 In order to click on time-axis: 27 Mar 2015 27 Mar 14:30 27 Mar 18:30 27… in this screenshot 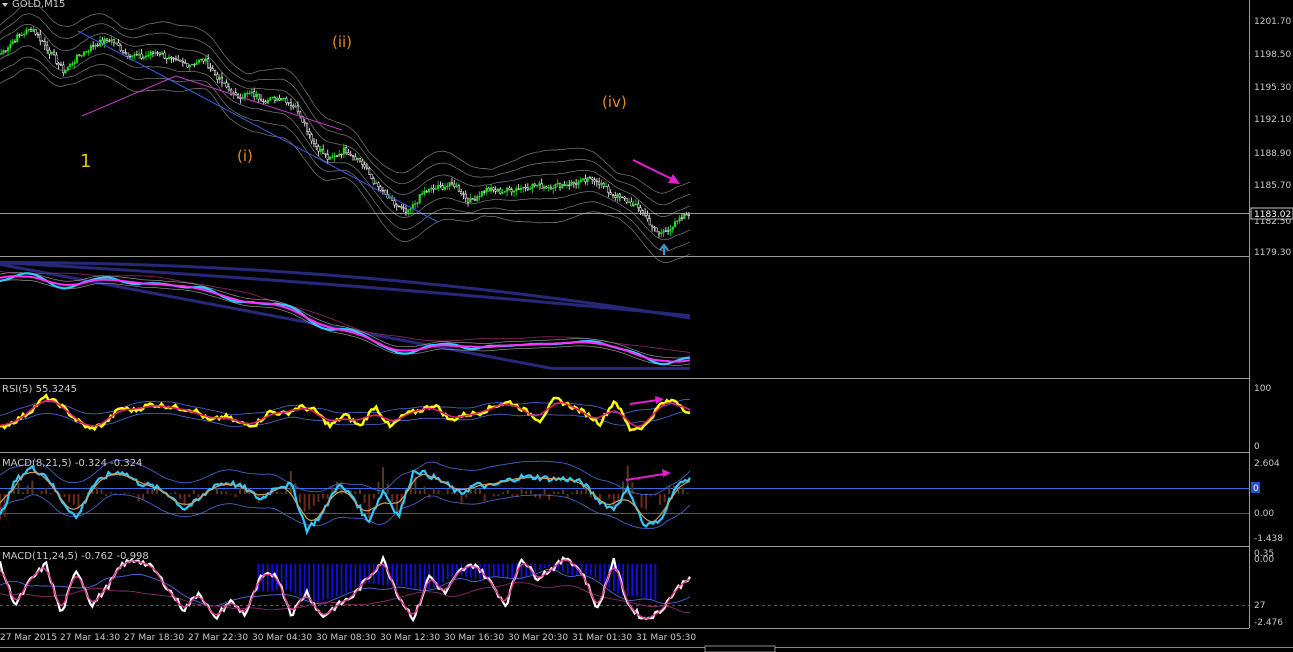, I will do `click(348, 638)`.